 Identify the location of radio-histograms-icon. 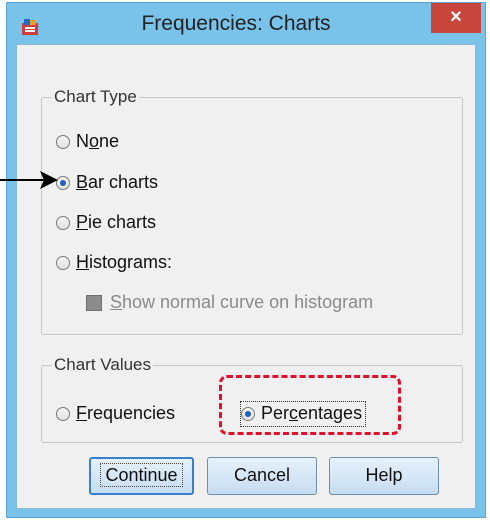
(63, 263).